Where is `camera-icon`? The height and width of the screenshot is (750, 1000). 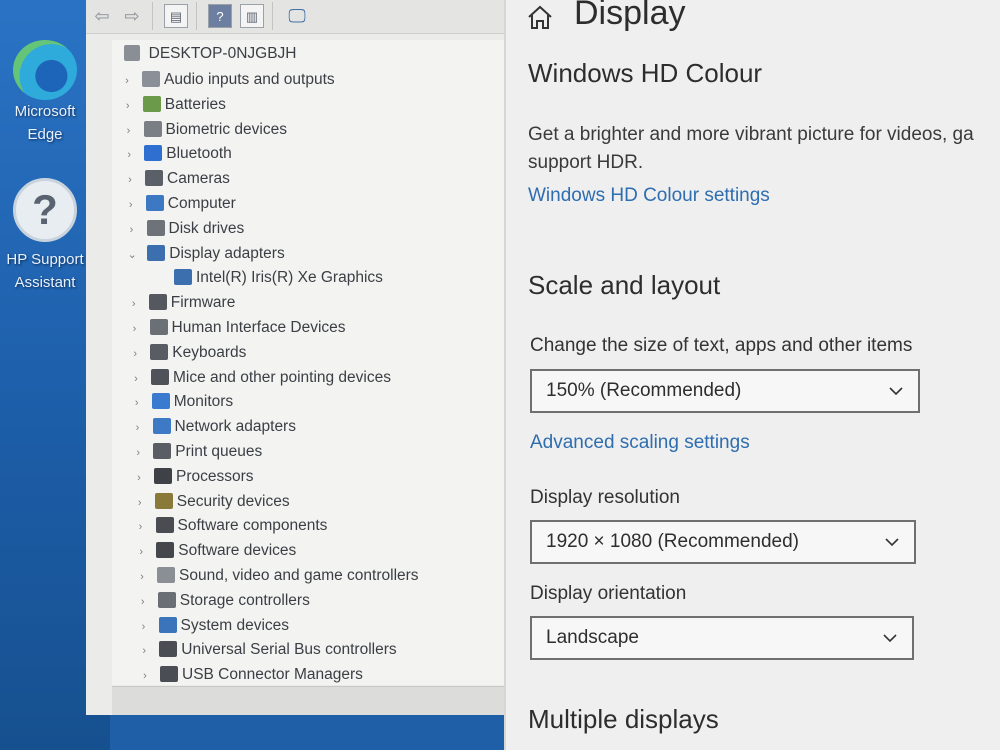
camera-icon is located at coordinates (154, 178).